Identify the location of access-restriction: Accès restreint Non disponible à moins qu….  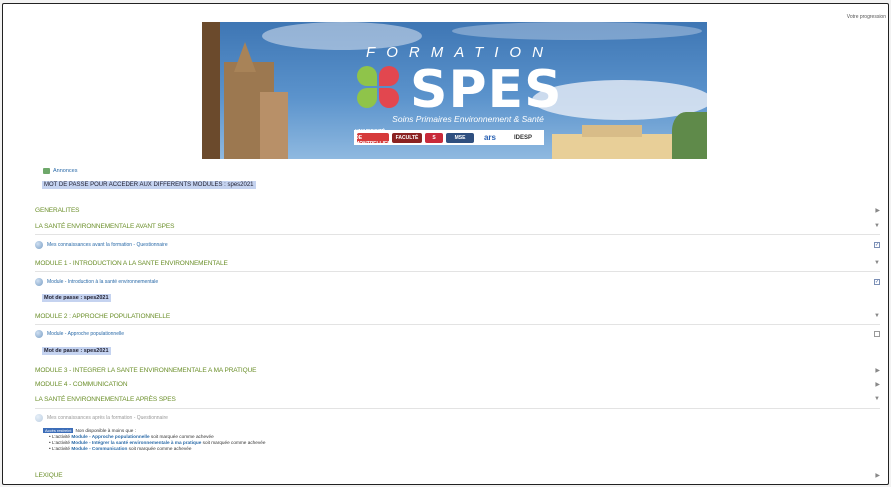
(154, 440).